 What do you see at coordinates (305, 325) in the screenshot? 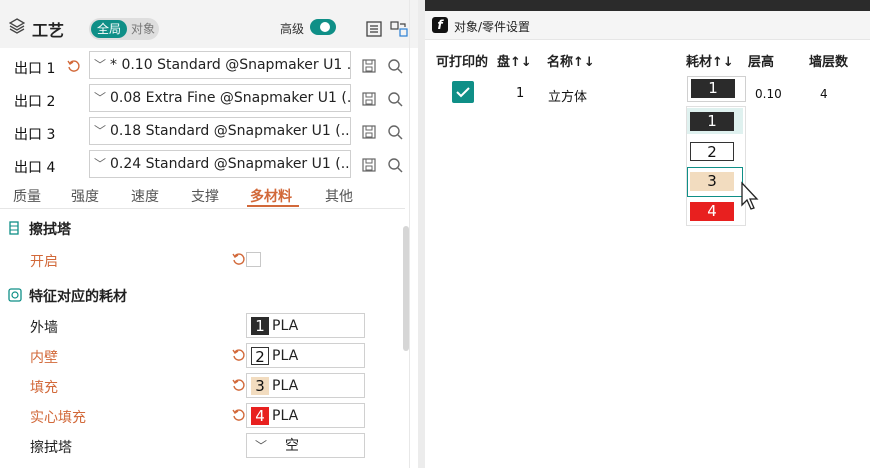
I see `outer-wall-filament-select: 1 PLA` at bounding box center [305, 325].